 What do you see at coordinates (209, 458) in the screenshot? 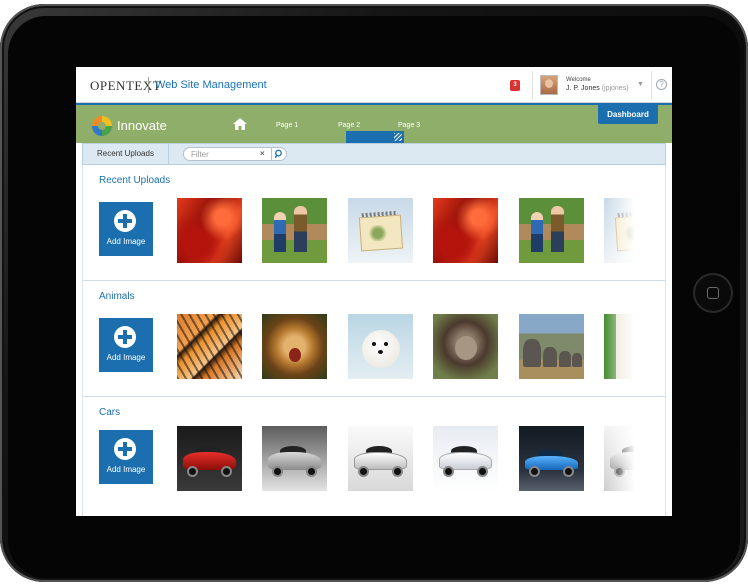
I see `red-sports-car-image` at bounding box center [209, 458].